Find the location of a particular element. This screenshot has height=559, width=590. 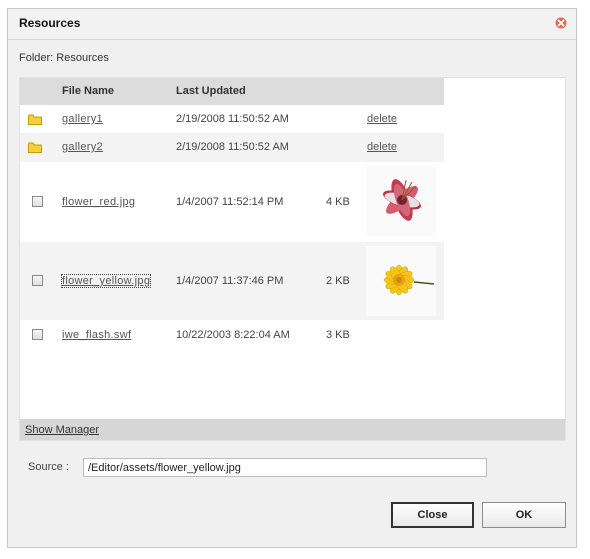

last-updated-cell: 10/22/2003 8:22:04 AM is located at coordinates (233, 335).